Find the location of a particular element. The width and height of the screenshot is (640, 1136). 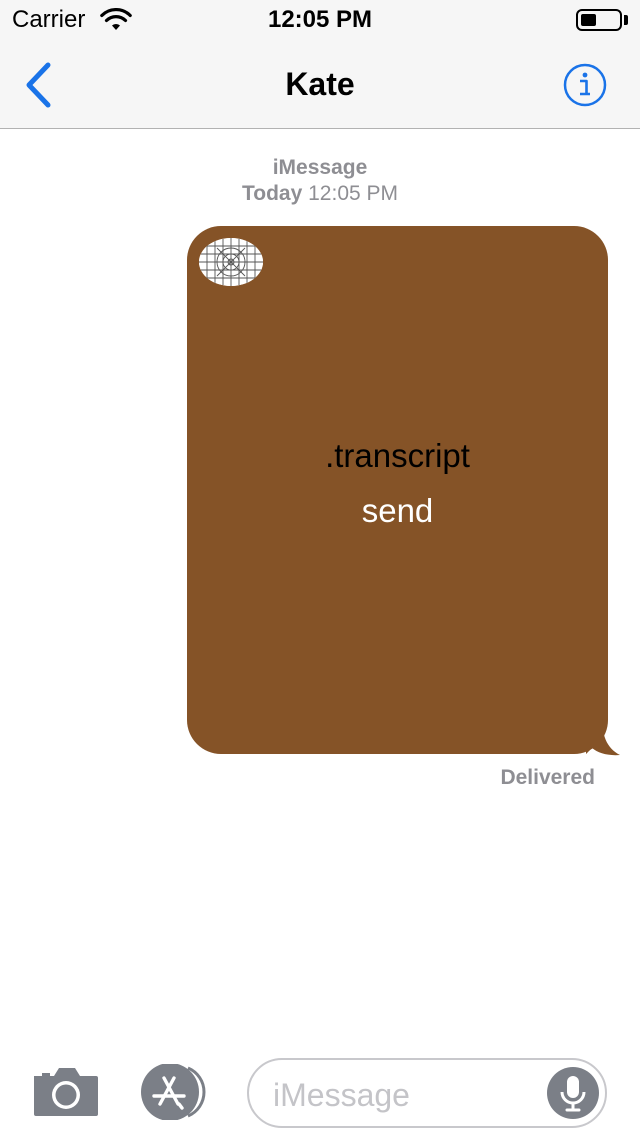

conversation-timestamp: Today 12:05 PM is located at coordinates (320, 194).